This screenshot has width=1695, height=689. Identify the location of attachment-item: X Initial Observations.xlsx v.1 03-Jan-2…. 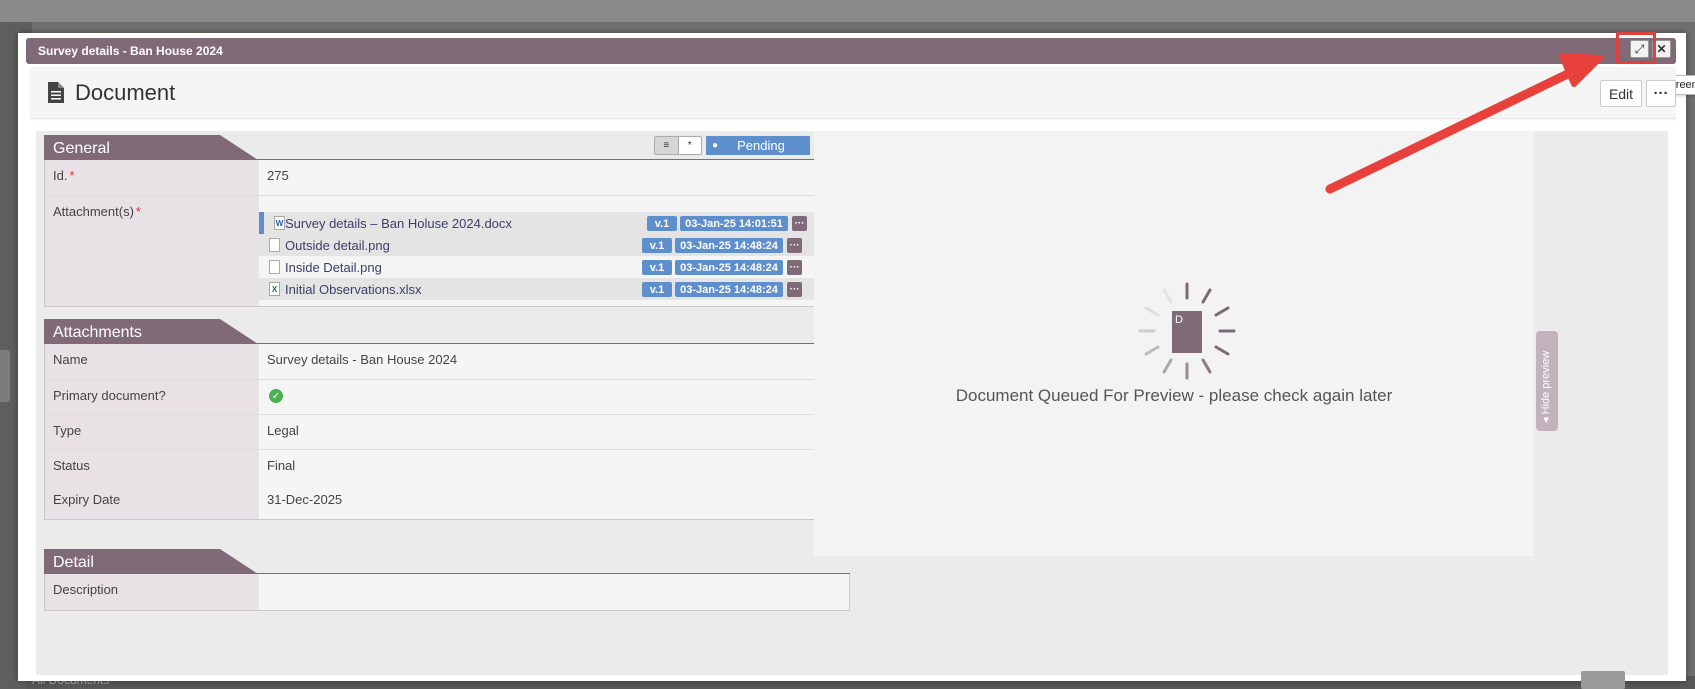
(550, 289).